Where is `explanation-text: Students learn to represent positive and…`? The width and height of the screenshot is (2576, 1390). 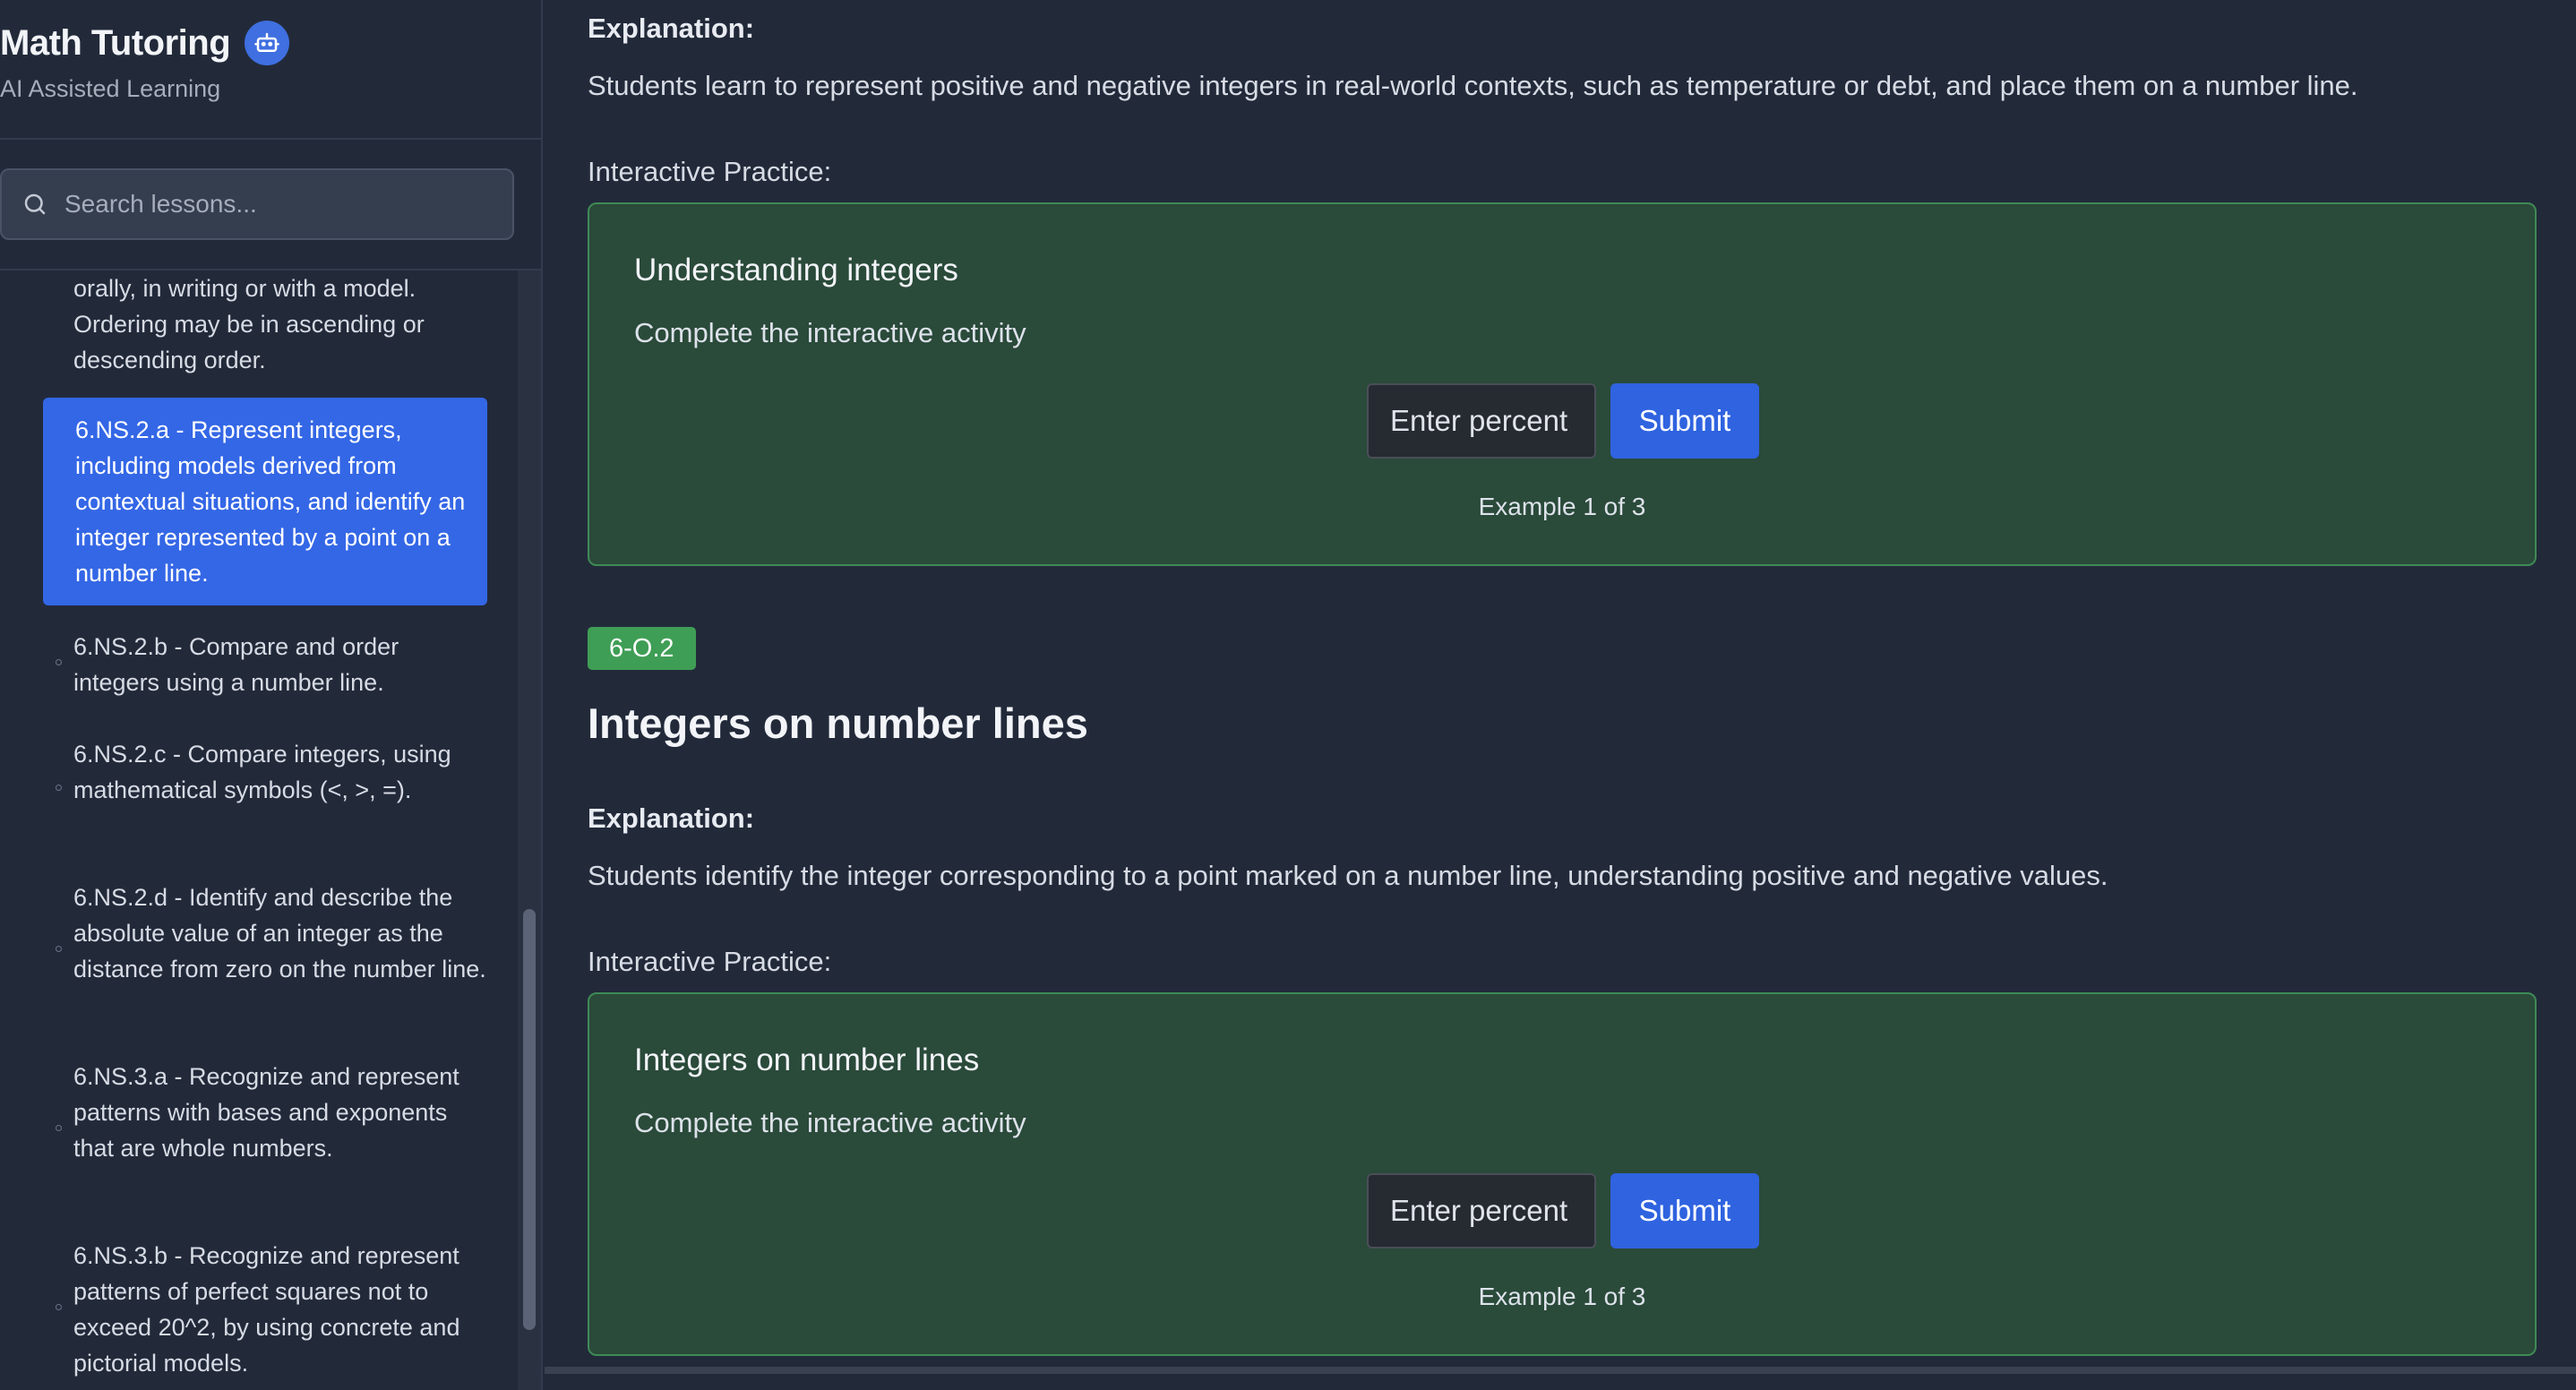 explanation-text: Students learn to represent positive and… is located at coordinates (1473, 85).